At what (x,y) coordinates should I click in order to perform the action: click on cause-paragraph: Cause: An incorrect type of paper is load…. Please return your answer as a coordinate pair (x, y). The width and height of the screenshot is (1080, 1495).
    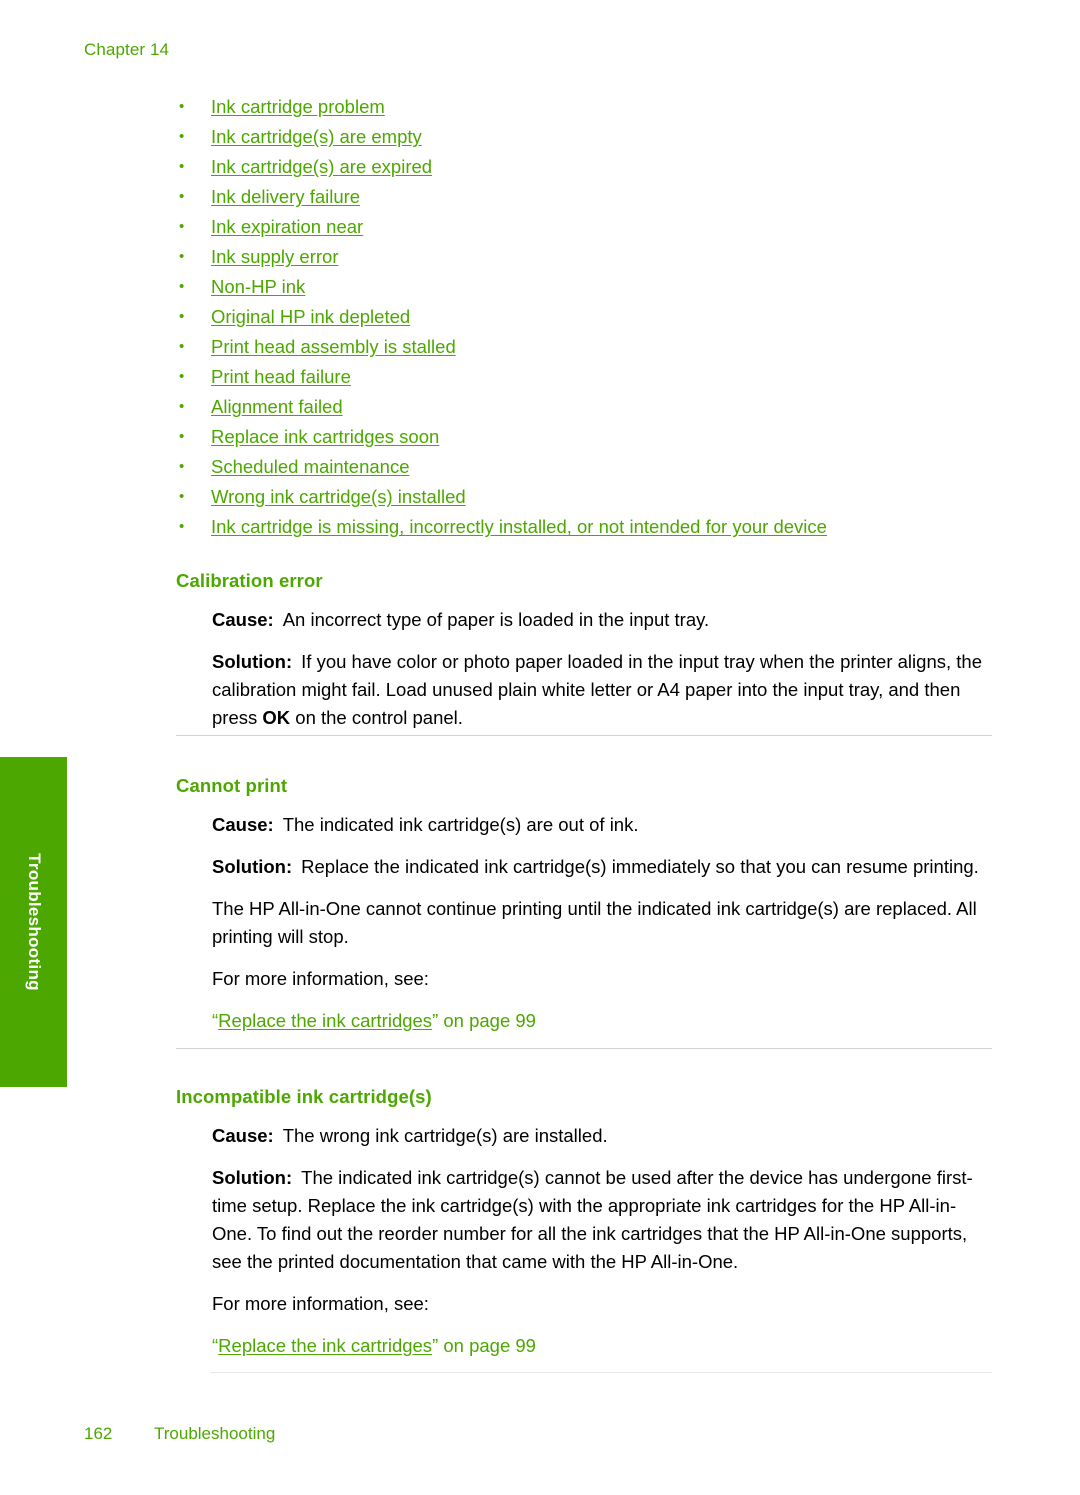
    Looking at the image, I should click on (602, 620).